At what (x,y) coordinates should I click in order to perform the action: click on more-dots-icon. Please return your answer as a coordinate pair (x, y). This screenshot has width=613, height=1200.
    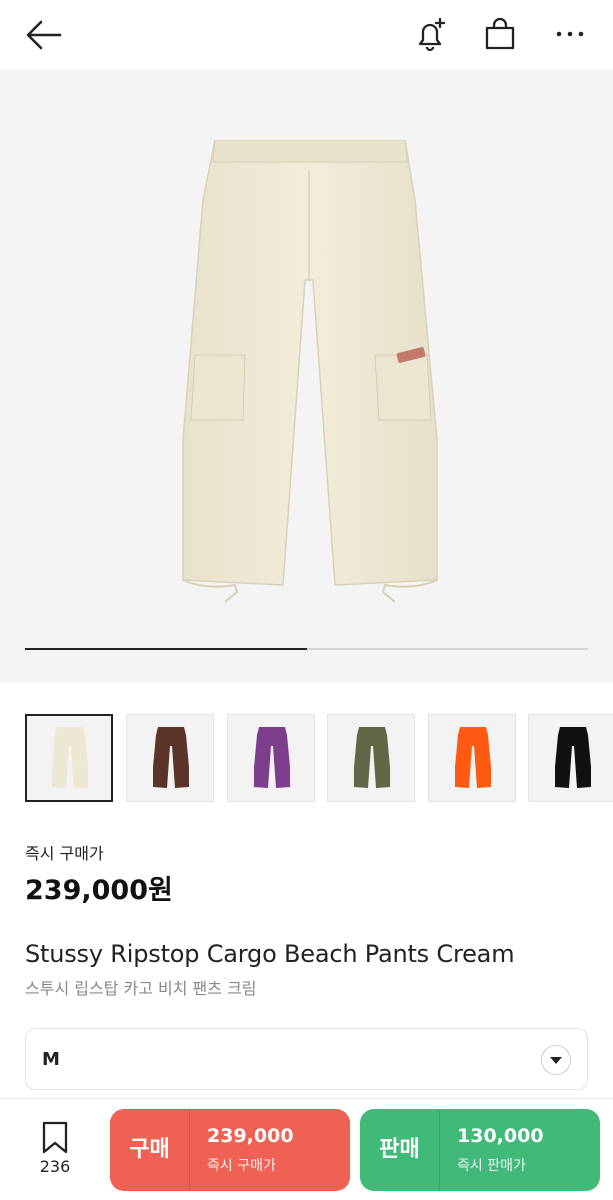
    Looking at the image, I should click on (570, 34).